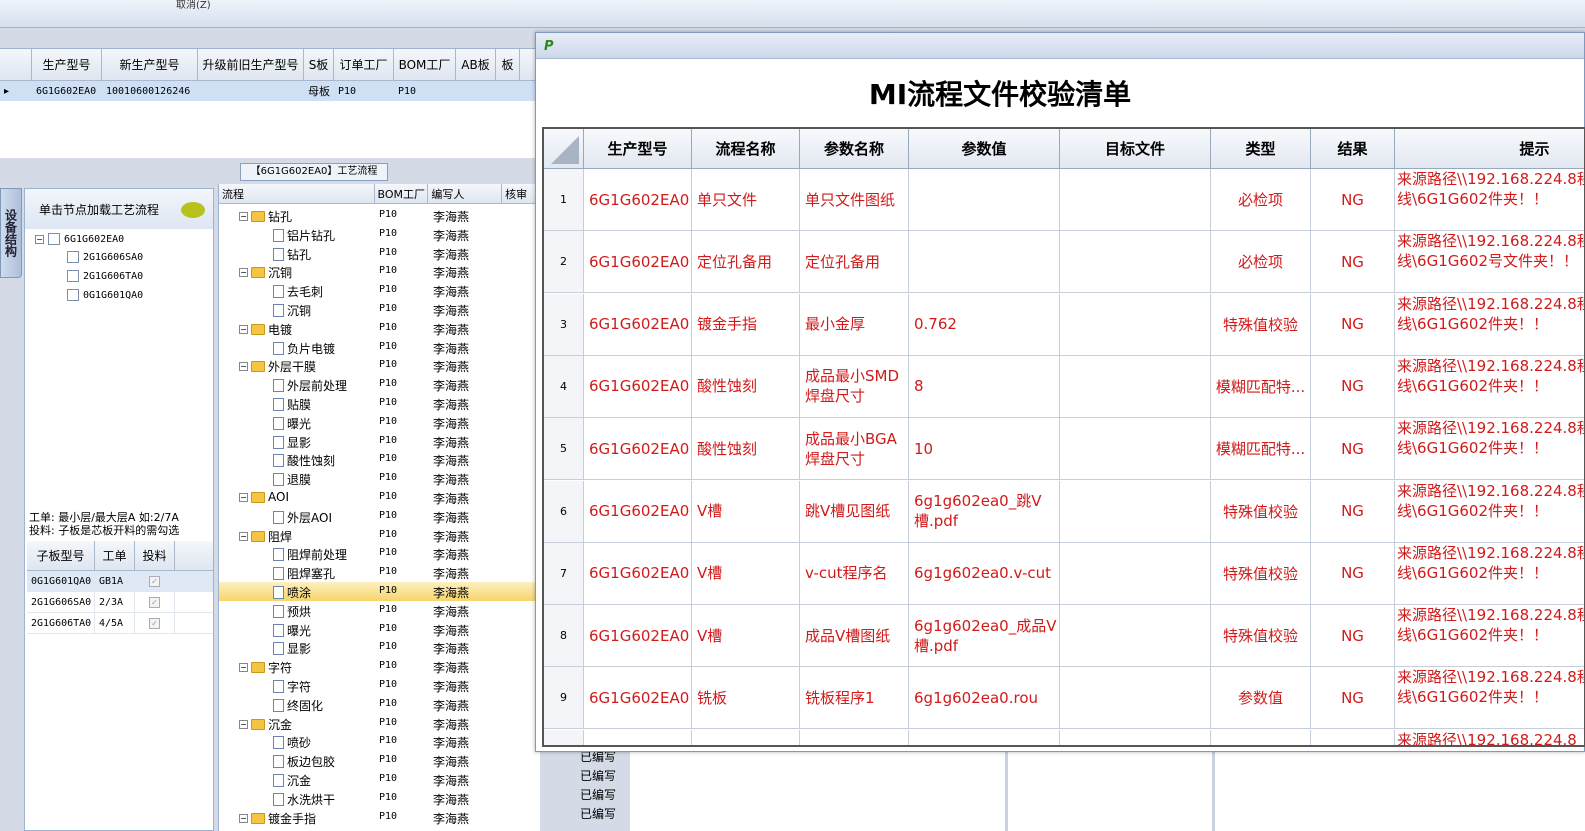  Describe the element at coordinates (380, 347) in the screenshot. I see `tree-step-row: 负片电镀 P10 李海燕` at that location.